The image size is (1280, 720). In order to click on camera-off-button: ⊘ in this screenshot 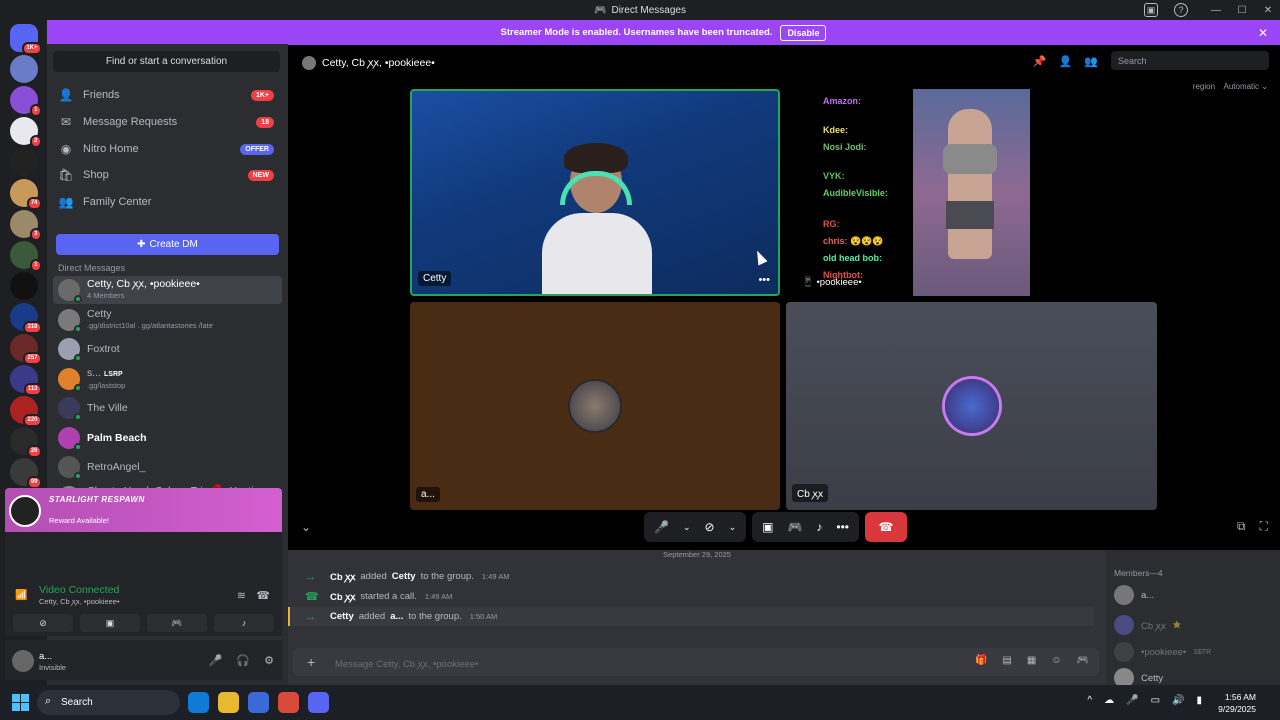, I will do `click(43, 623)`.